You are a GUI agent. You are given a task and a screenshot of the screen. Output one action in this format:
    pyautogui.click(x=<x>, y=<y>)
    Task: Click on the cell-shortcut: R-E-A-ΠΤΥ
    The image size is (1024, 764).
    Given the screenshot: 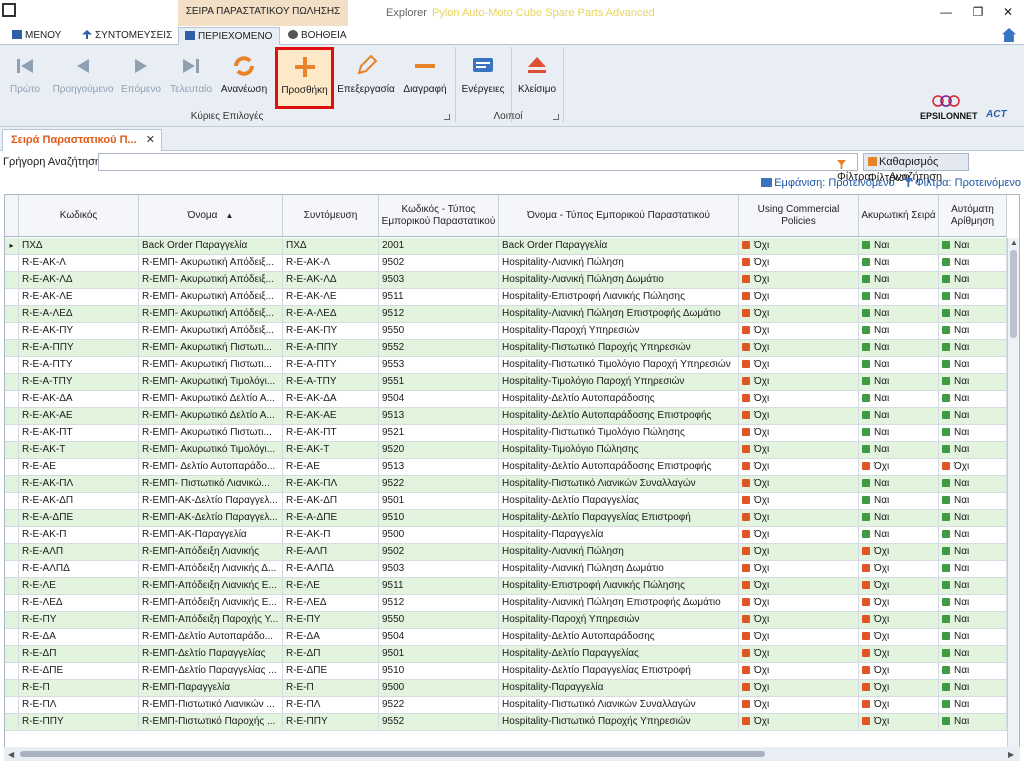 What is the action you would take?
    pyautogui.click(x=331, y=365)
    